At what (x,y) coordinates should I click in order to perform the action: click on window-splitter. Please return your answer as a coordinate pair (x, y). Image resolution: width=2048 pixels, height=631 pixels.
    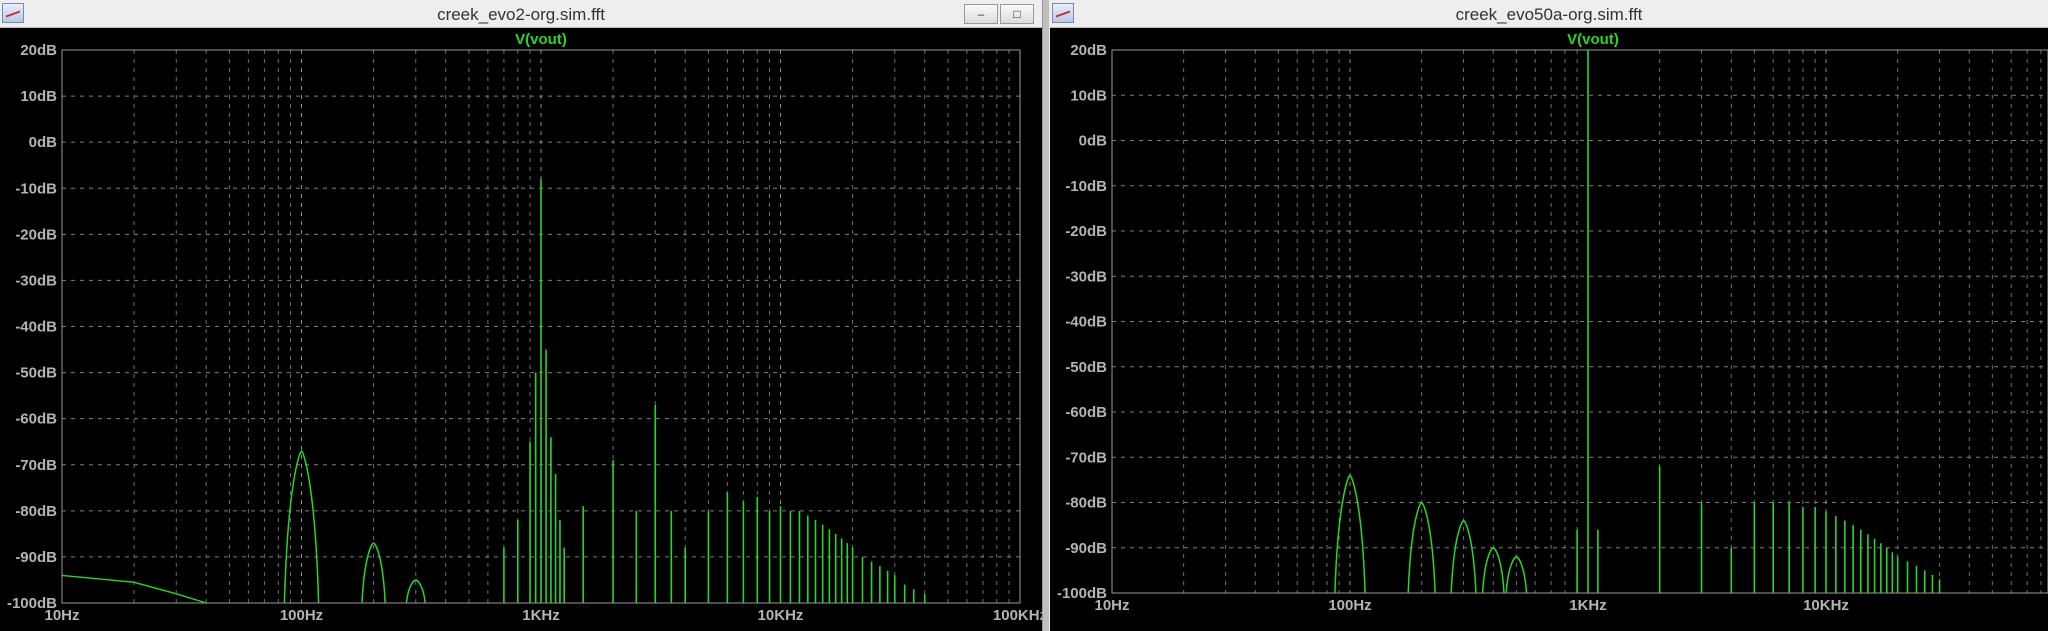
    Looking at the image, I should click on (1046, 315).